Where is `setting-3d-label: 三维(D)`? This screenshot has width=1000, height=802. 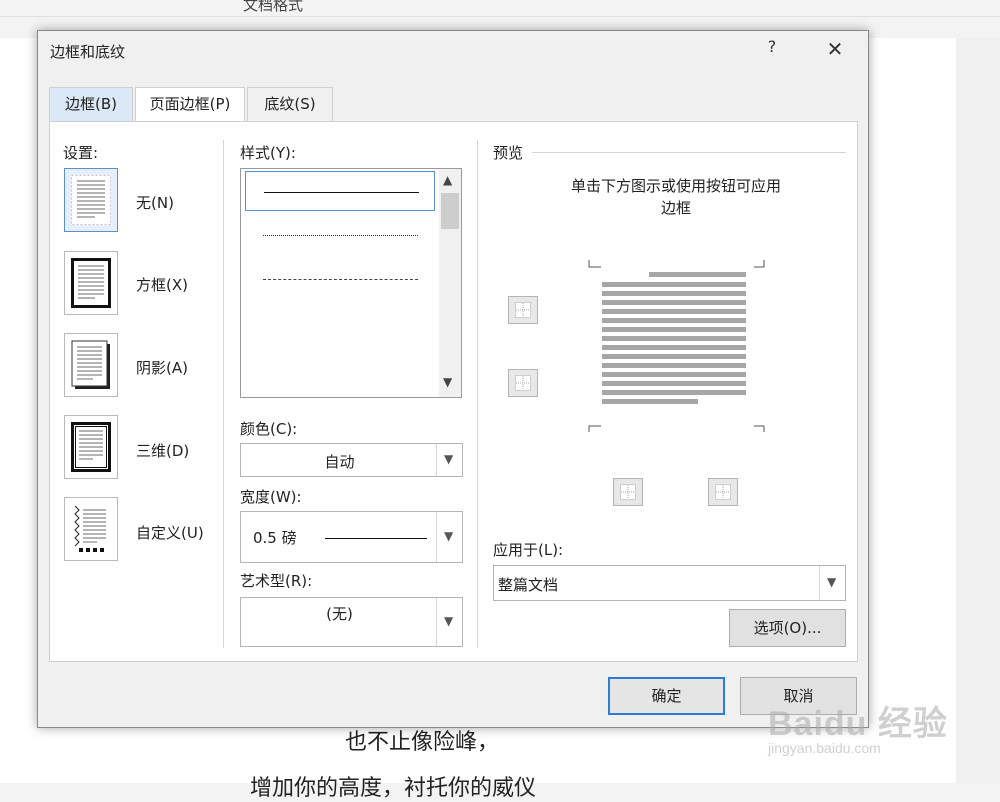 setting-3d-label: 三维(D) is located at coordinates (163, 451).